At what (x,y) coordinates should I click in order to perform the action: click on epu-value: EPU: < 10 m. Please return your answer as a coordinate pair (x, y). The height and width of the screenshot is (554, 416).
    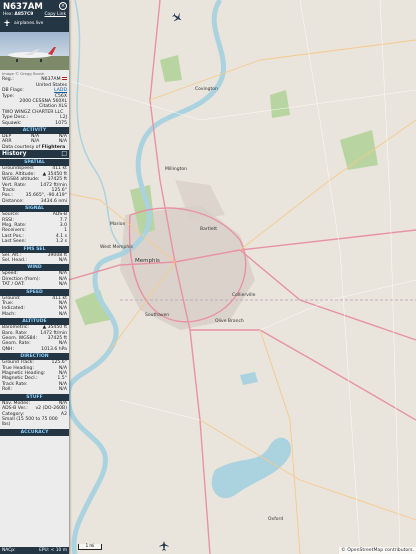
    Looking at the image, I should click on (53, 550).